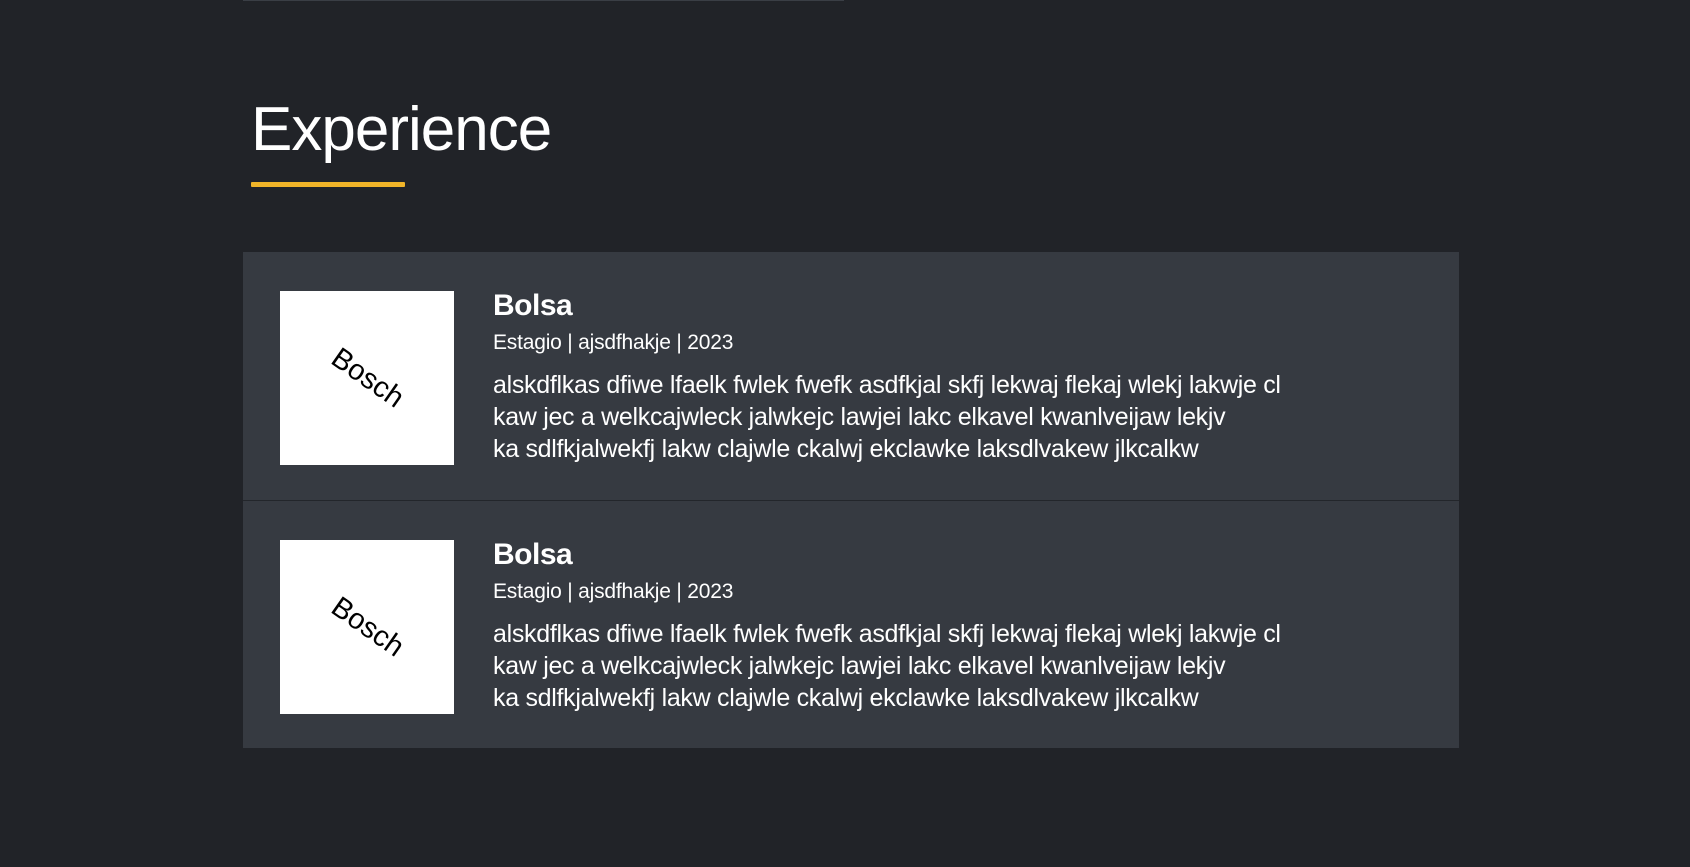  What do you see at coordinates (543, 0) in the screenshot?
I see `top-divider` at bounding box center [543, 0].